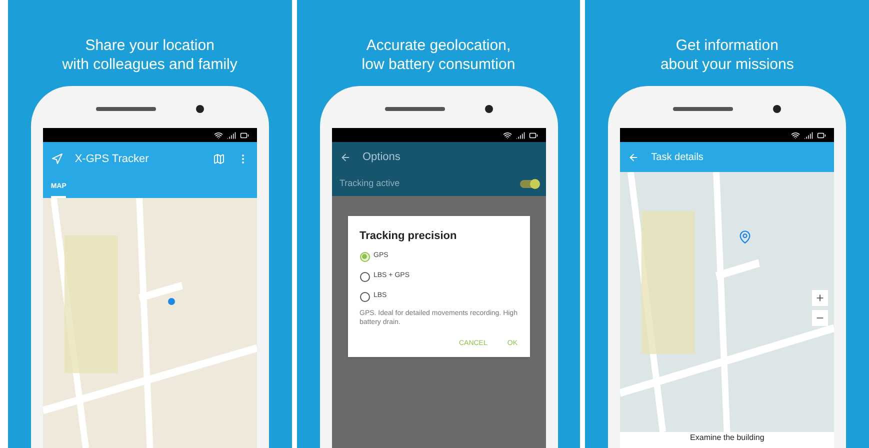  What do you see at coordinates (439, 184) in the screenshot?
I see `settings-row: Tracking active` at bounding box center [439, 184].